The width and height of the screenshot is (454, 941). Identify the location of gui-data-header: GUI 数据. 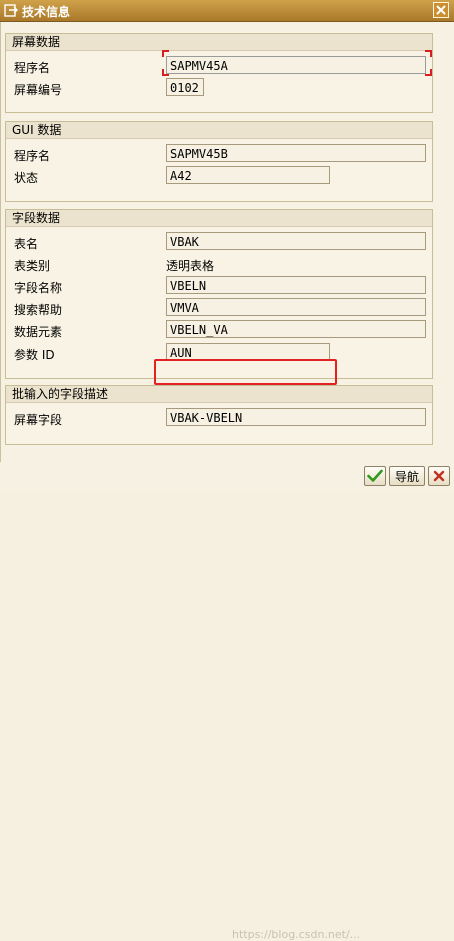
(219, 130).